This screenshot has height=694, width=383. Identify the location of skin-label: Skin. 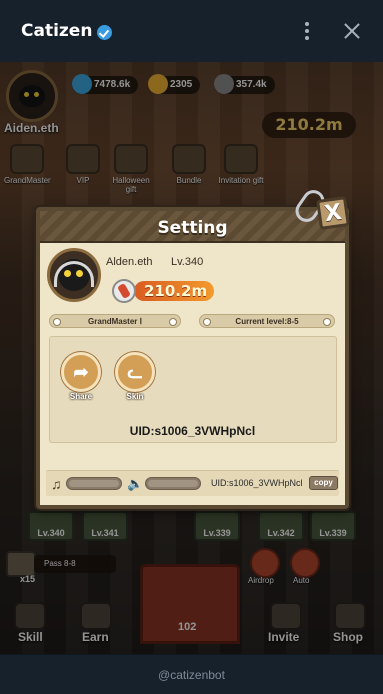
(135, 396).